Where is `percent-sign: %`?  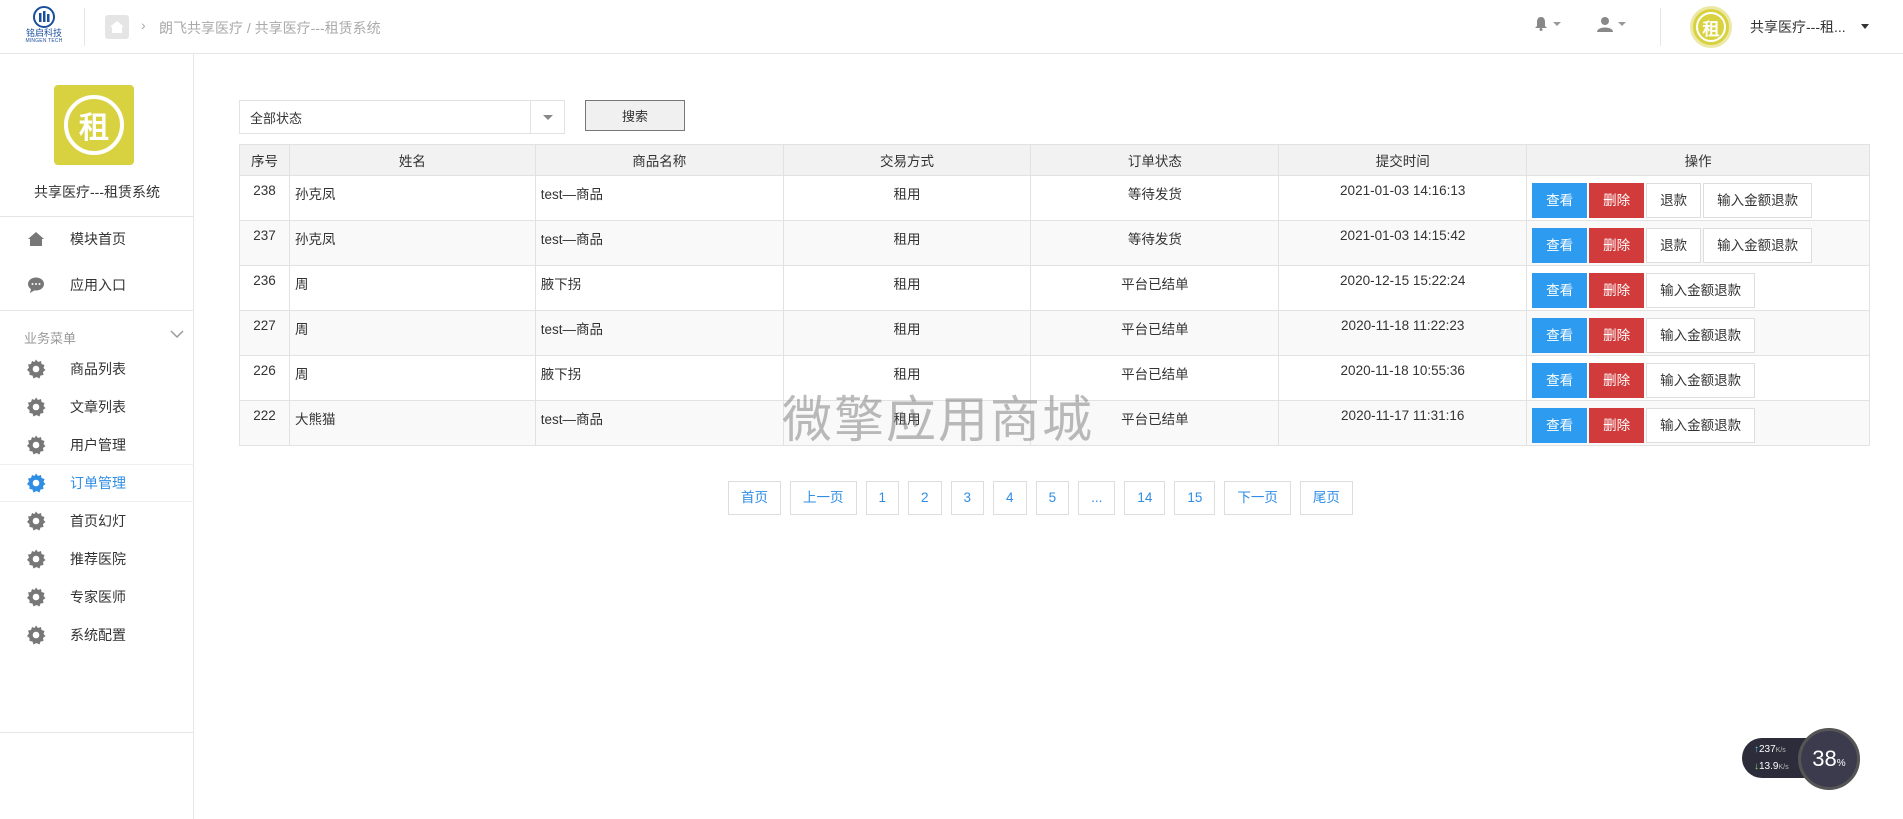 percent-sign: % is located at coordinates (1841, 763).